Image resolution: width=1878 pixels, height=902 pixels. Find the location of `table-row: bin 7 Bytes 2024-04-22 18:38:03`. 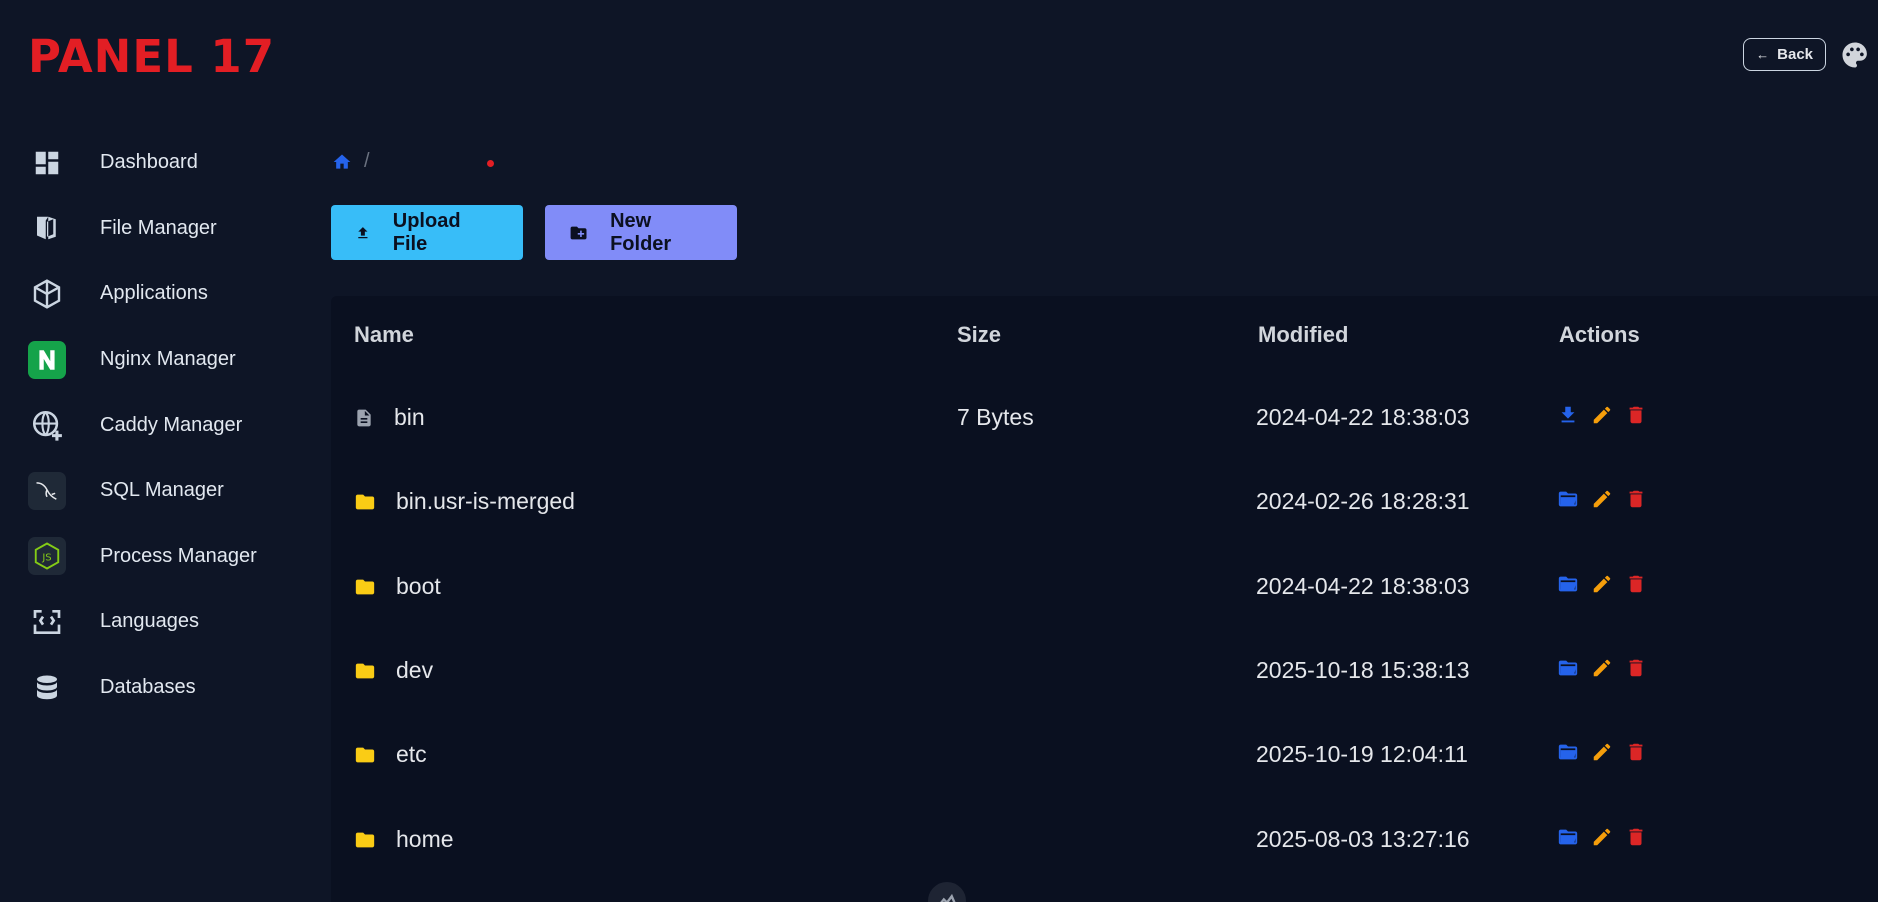

table-row: bin 7 Bytes 2024-04-22 18:38:03 is located at coordinates (1104, 434).